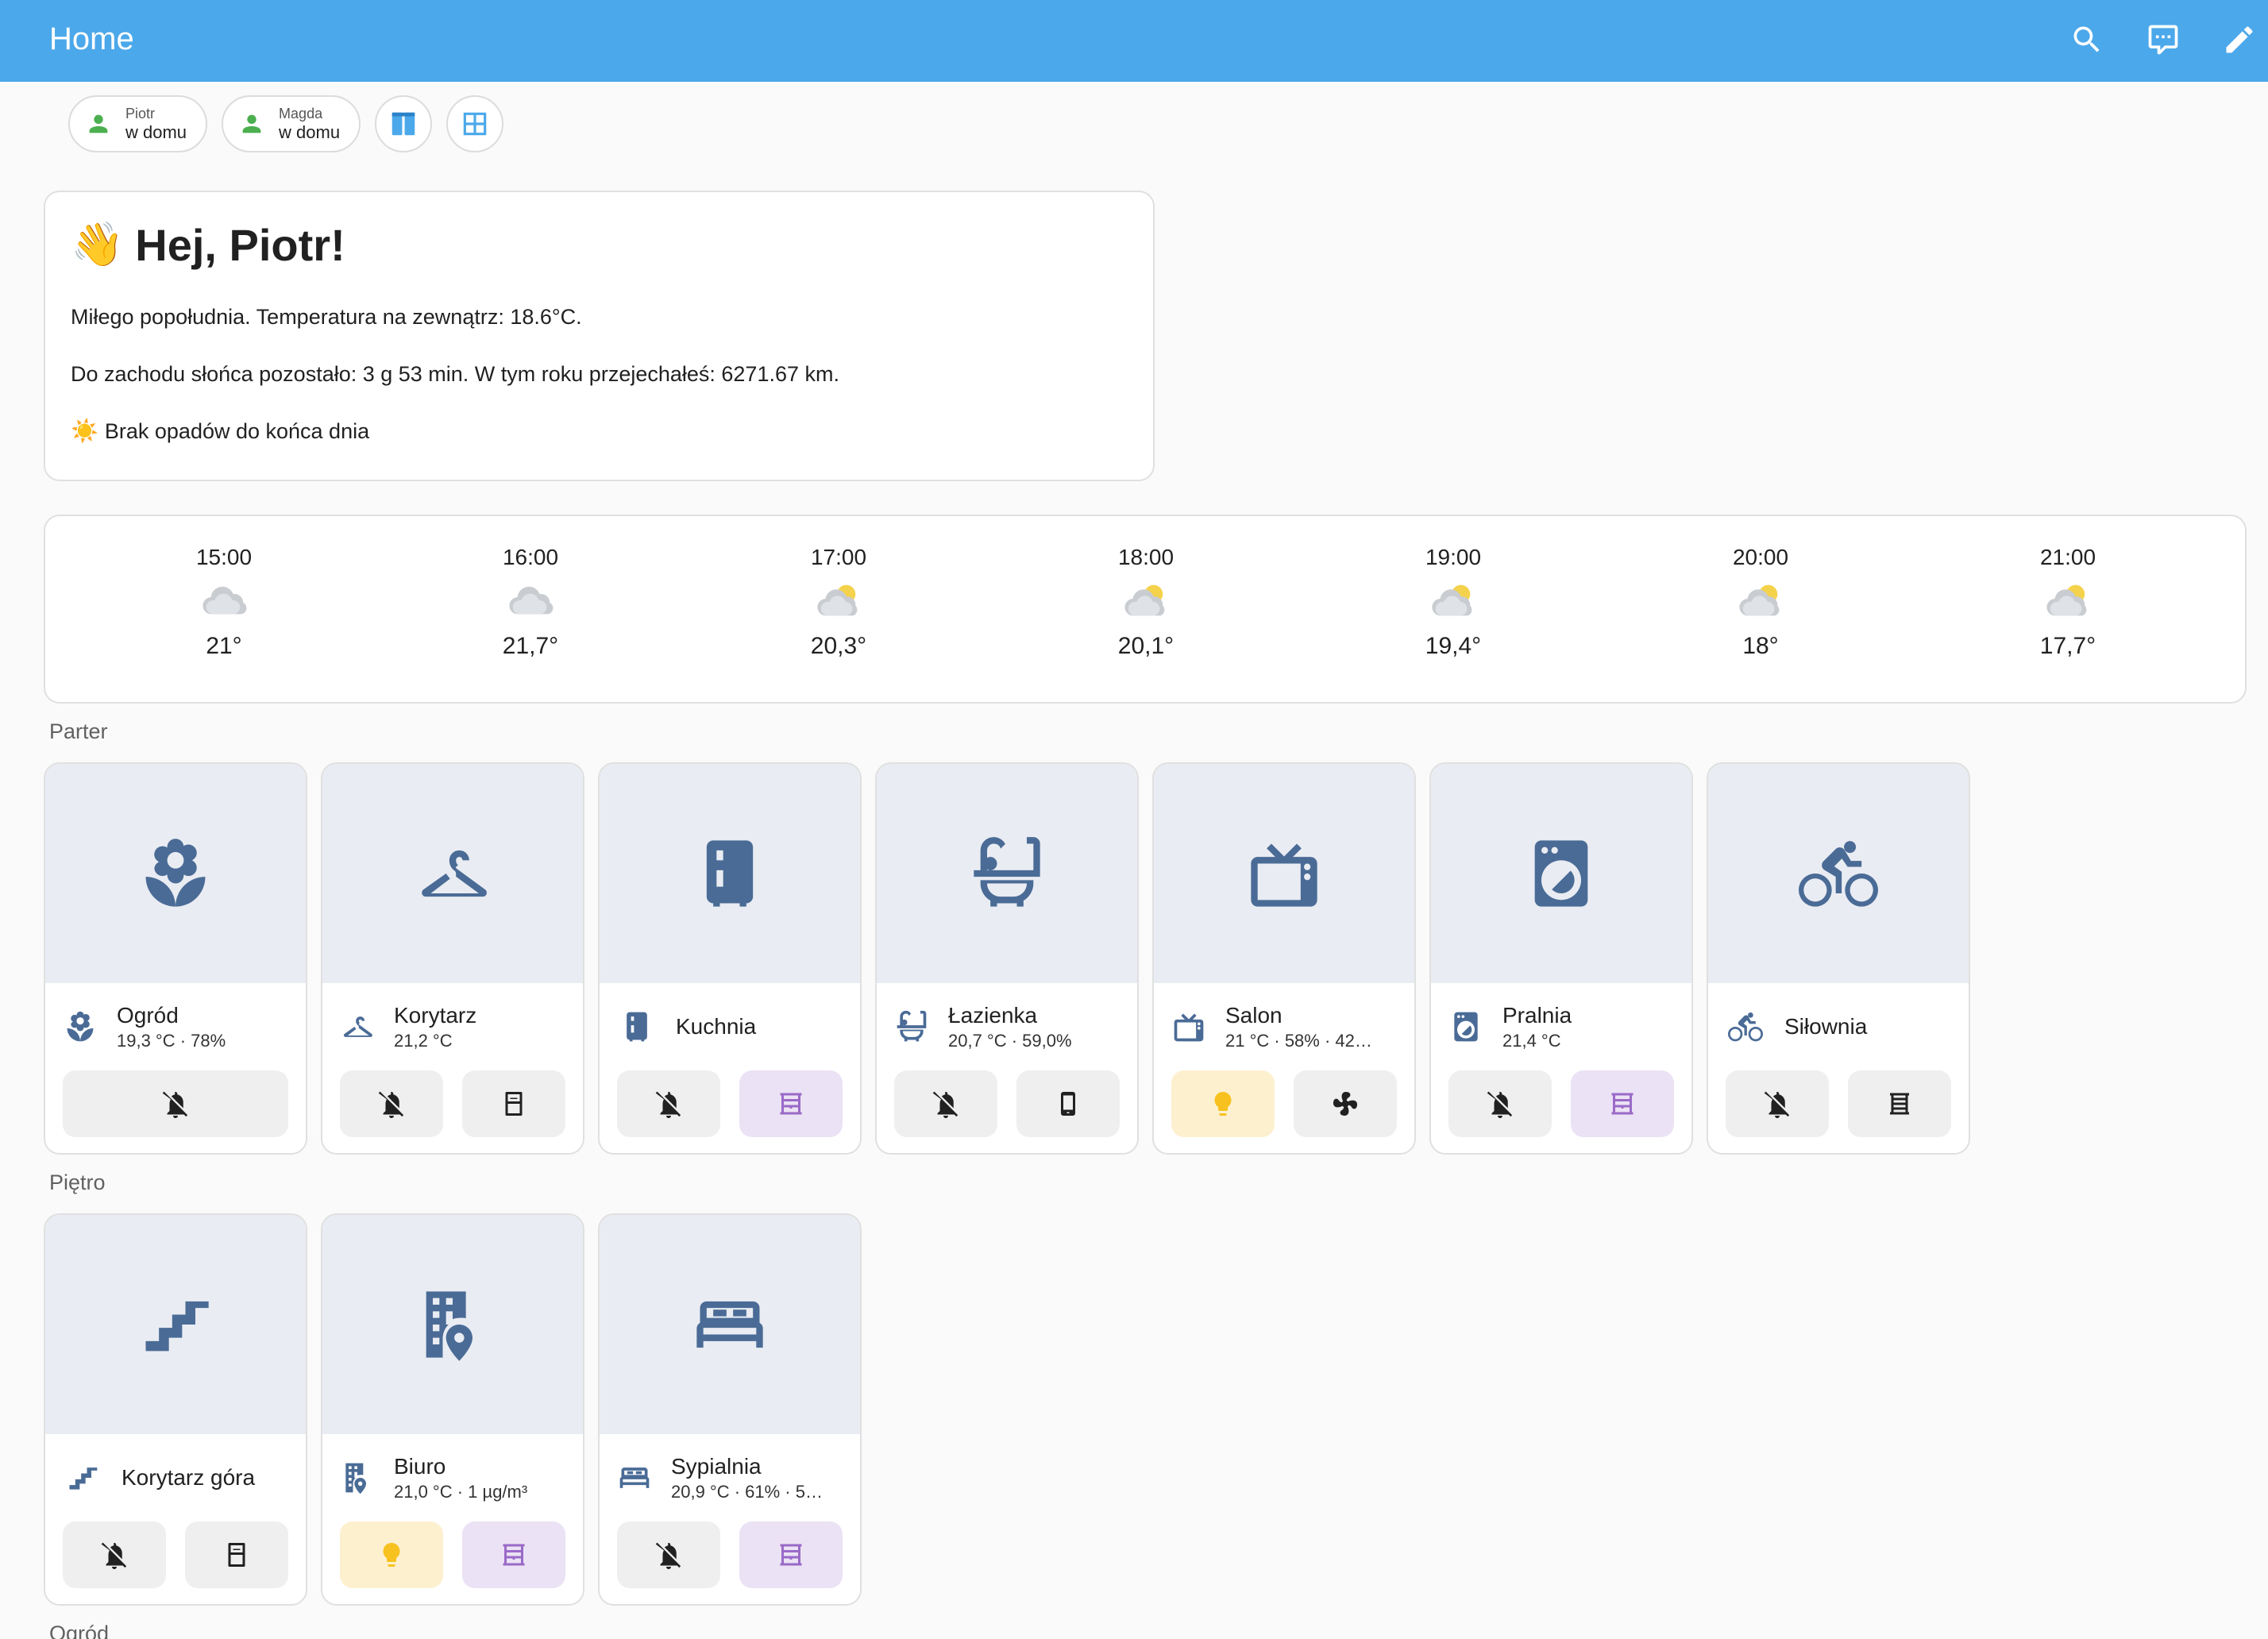 The height and width of the screenshot is (1639, 2268). I want to click on forecast-temp: 19,4°, so click(1453, 646).